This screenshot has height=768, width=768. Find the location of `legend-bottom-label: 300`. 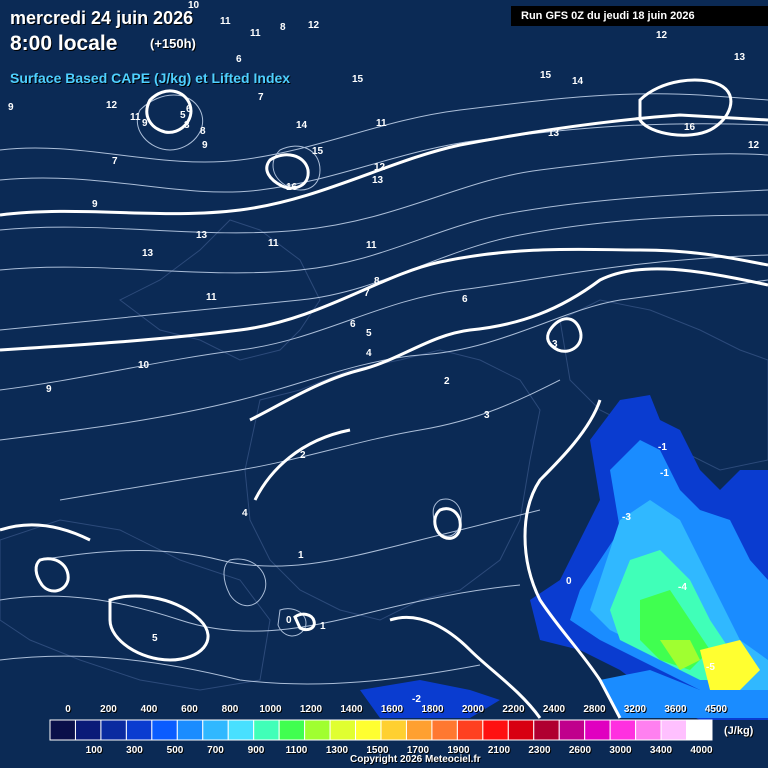

legend-bottom-label: 300 is located at coordinates (134, 750).